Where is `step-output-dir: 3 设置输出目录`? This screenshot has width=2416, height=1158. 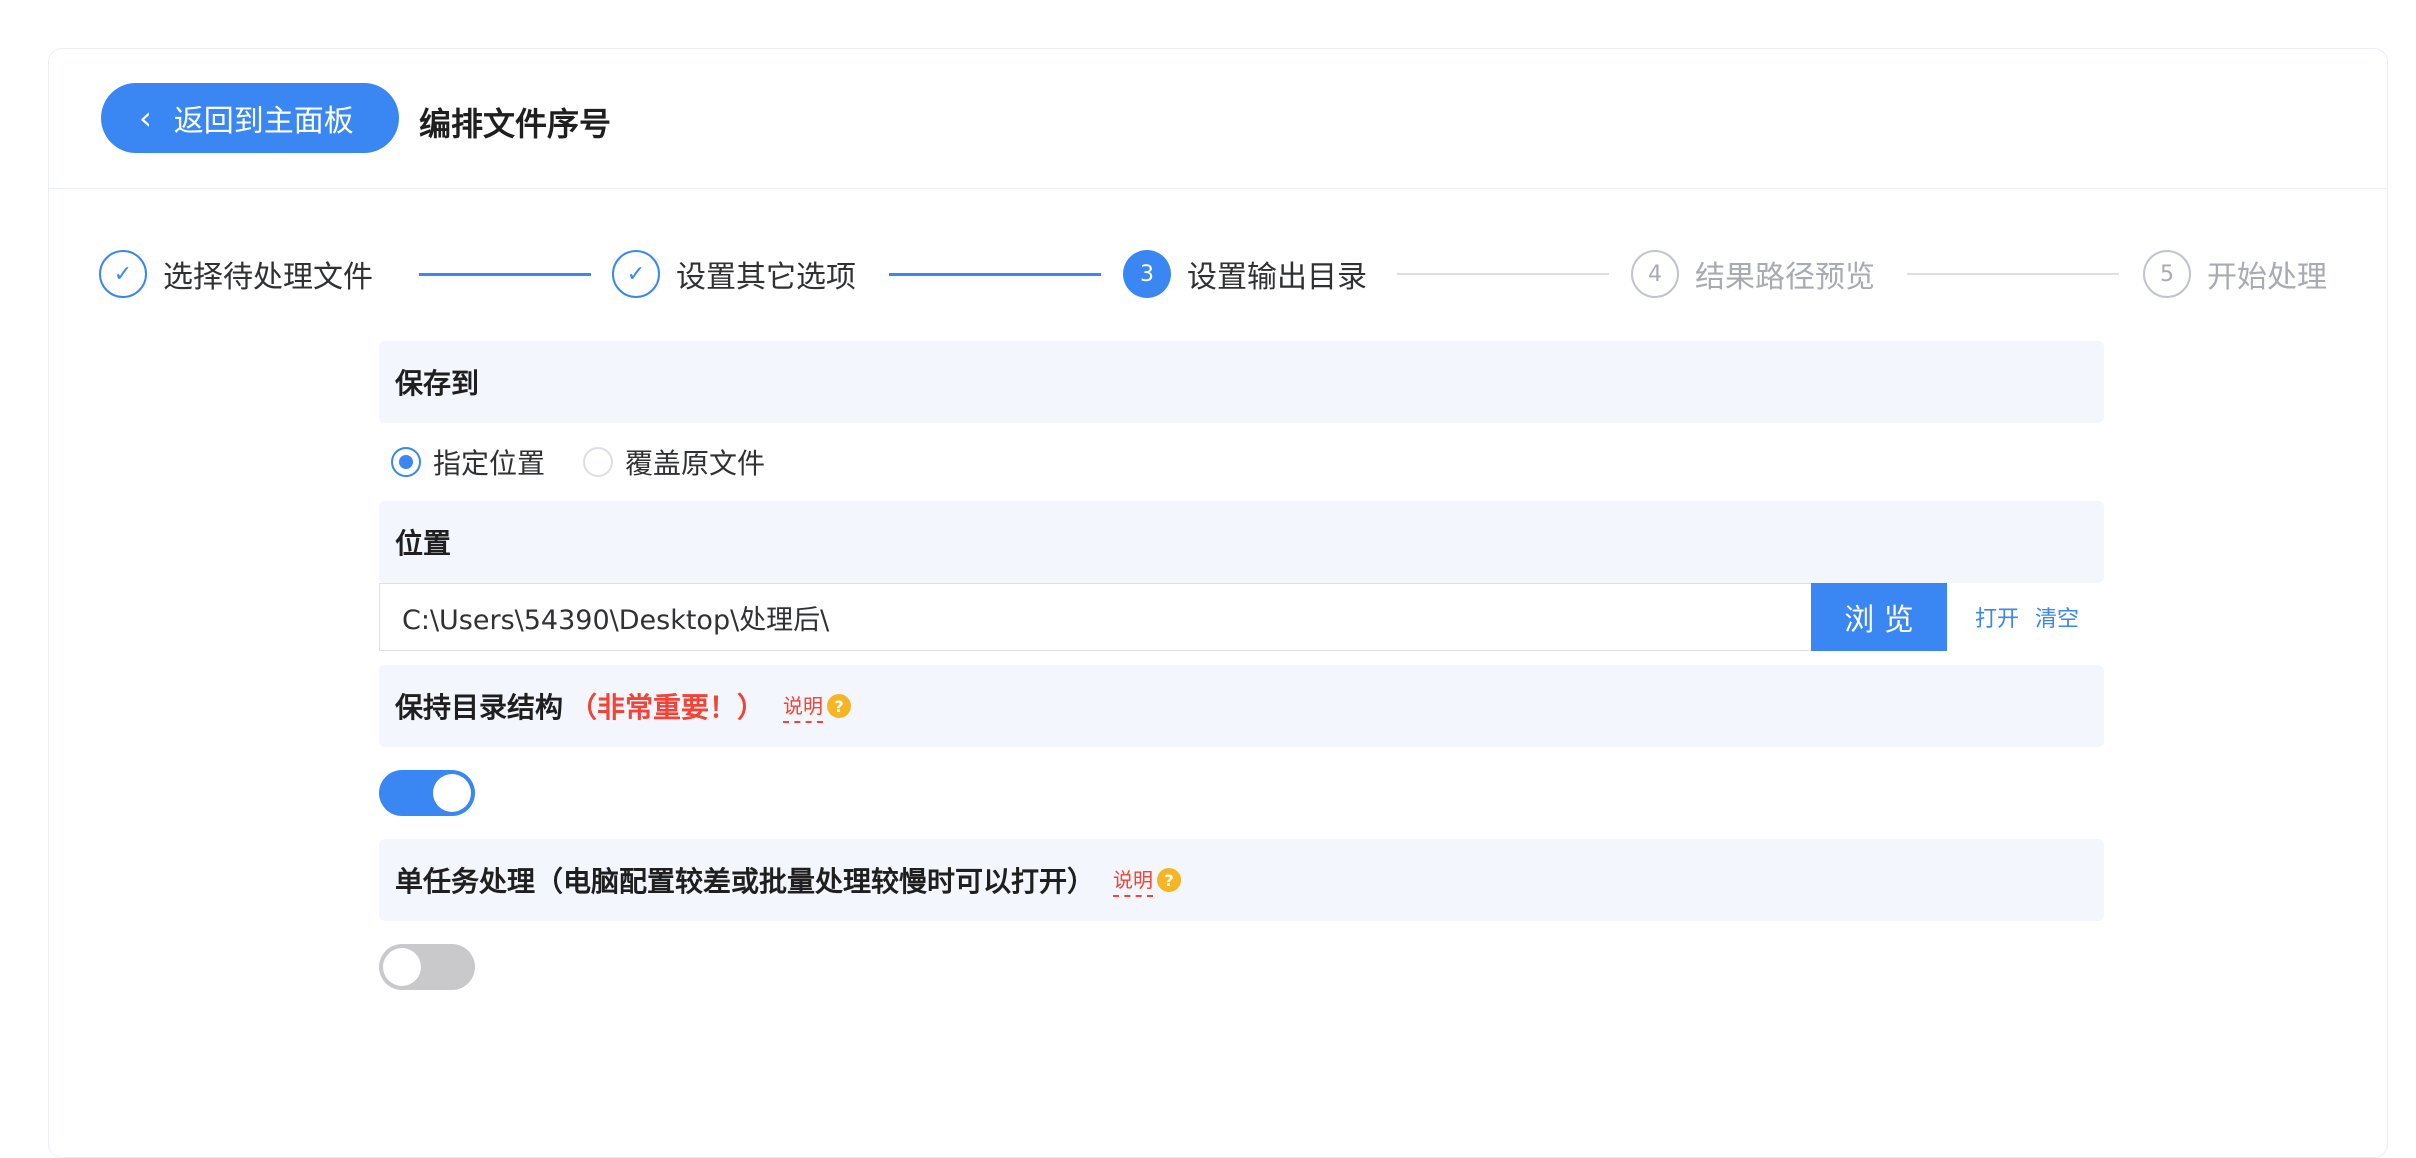 step-output-dir: 3 设置输出目录 is located at coordinates (1245, 274).